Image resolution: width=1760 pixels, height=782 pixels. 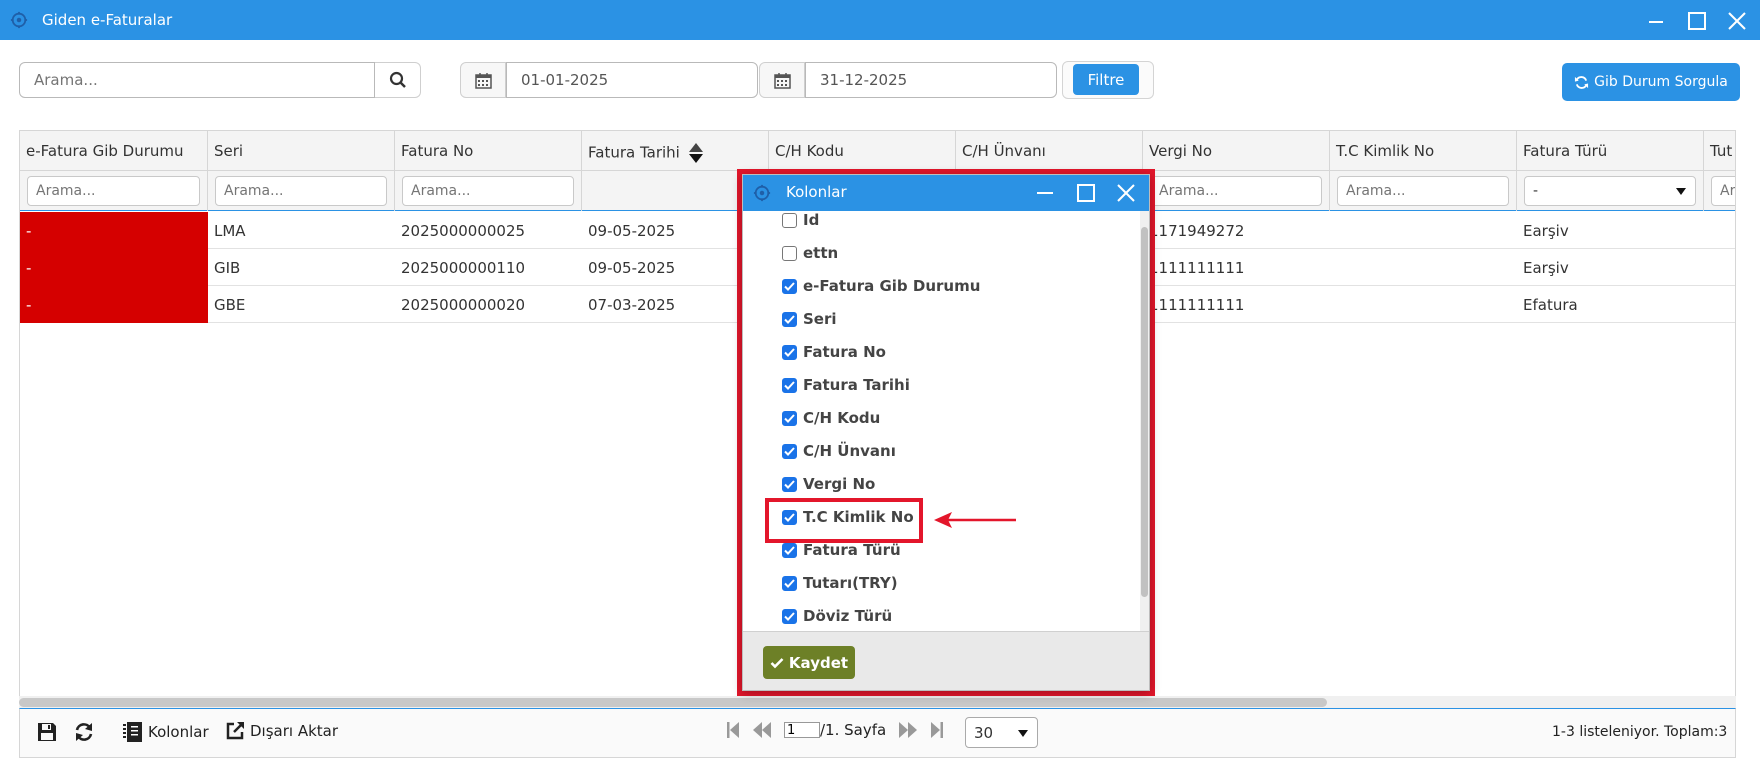 I want to click on external-link-icon, so click(x=235, y=731).